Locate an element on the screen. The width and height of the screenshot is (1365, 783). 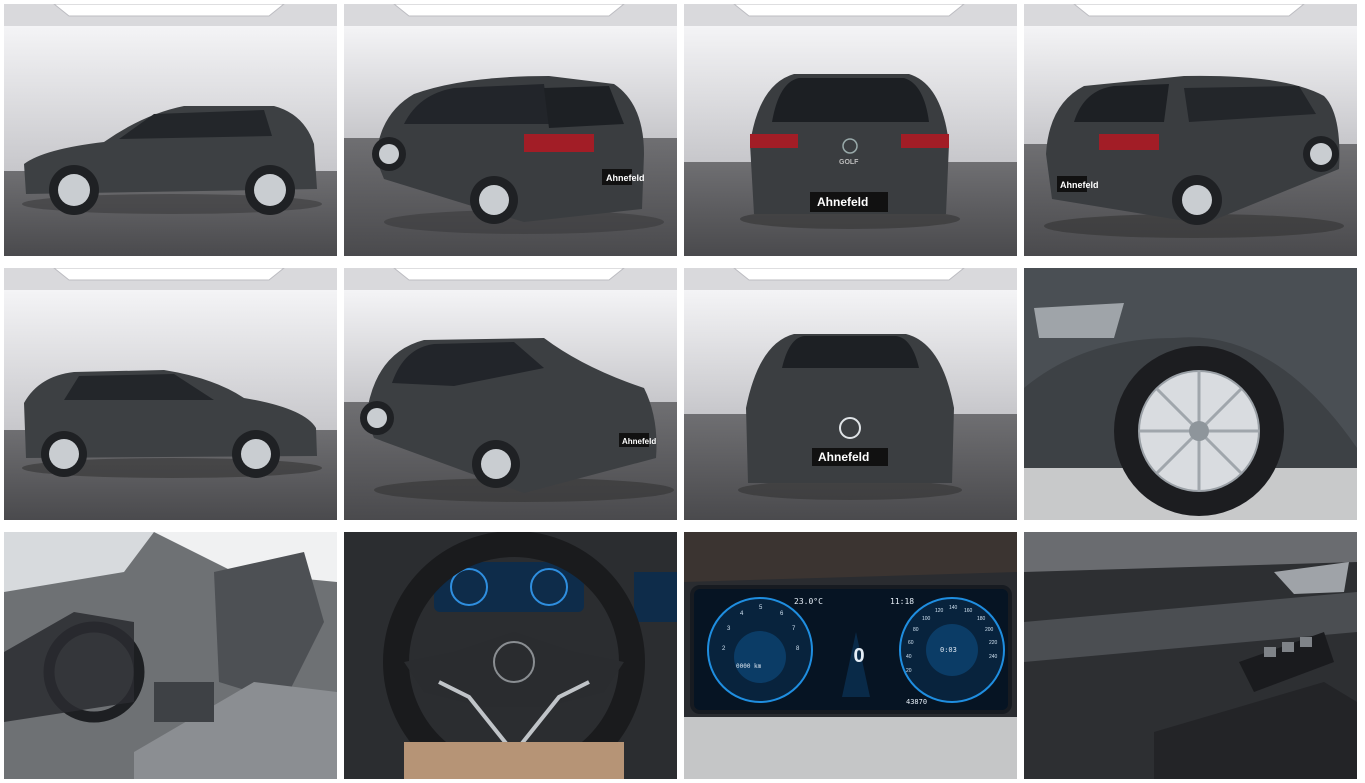
gallery-photo-rear: GOLF Ahnefeld is located at coordinates (850, 130).